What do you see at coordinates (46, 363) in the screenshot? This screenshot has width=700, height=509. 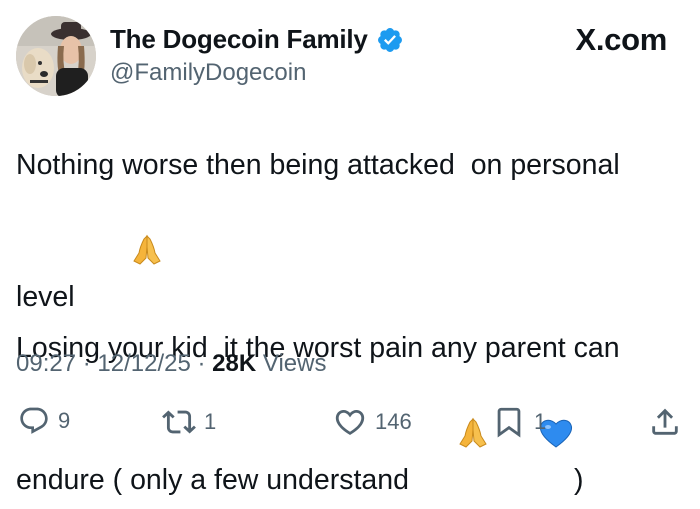 I see `tweet-time: 09:27` at bounding box center [46, 363].